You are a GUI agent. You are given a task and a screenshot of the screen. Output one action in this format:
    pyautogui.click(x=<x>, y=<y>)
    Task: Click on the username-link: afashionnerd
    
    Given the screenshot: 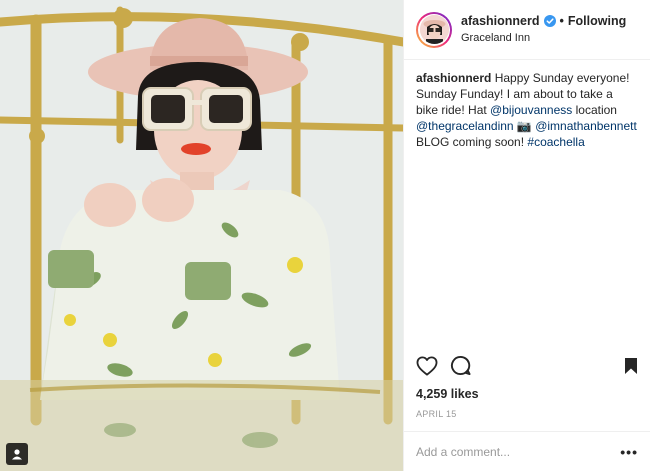 What is the action you would take?
    pyautogui.click(x=500, y=21)
    